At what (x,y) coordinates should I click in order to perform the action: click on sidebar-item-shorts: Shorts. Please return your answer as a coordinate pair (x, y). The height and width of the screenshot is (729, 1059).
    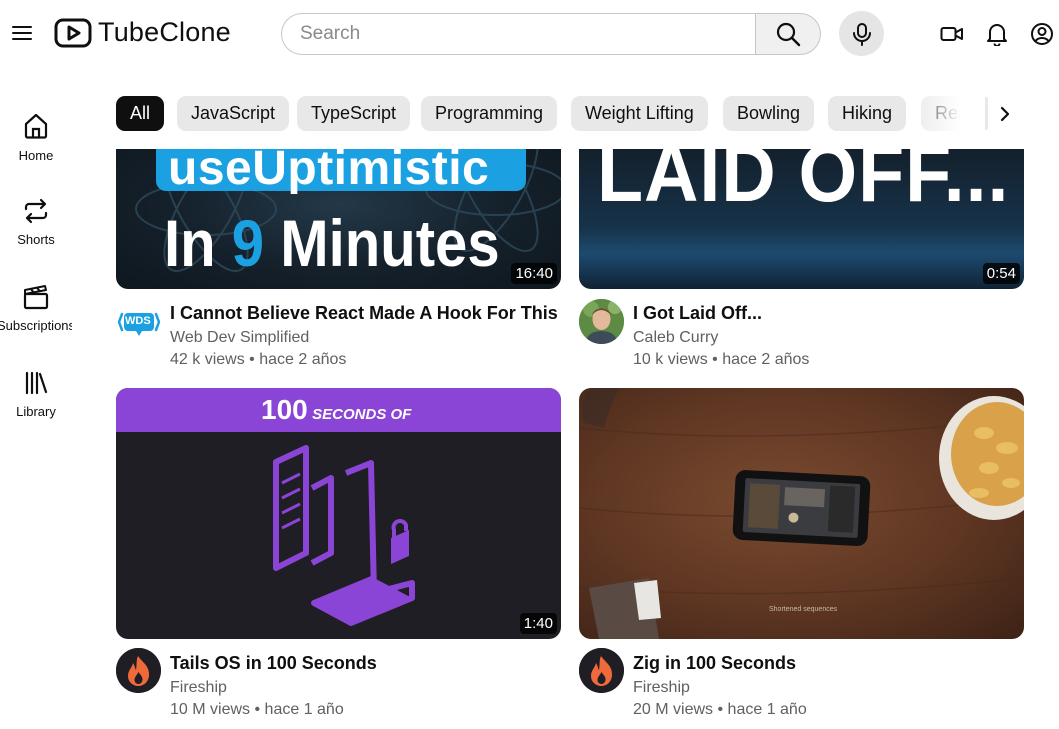
    Looking at the image, I should click on (36, 226).